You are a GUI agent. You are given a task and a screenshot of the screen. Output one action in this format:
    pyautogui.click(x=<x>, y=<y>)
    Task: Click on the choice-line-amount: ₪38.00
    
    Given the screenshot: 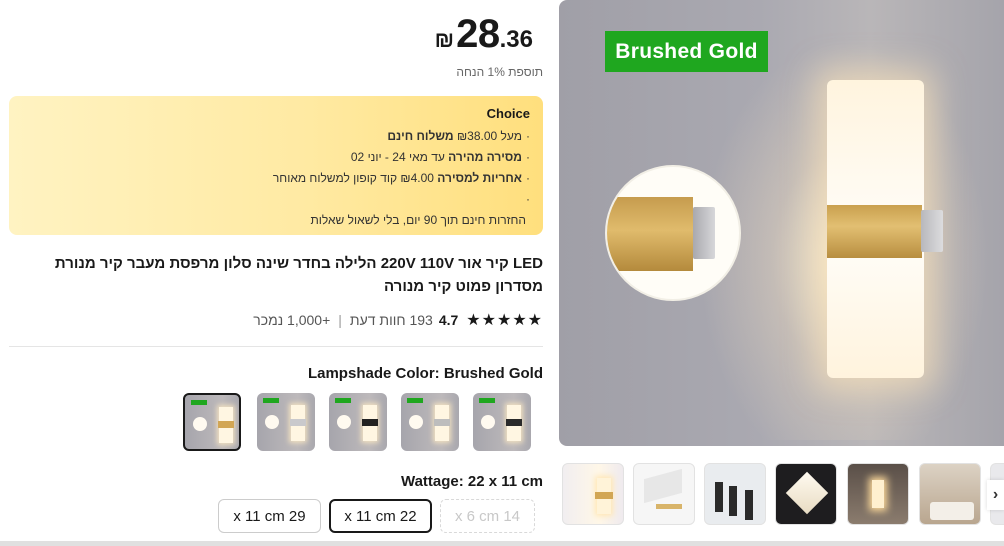 What is the action you would take?
    pyautogui.click(x=477, y=136)
    